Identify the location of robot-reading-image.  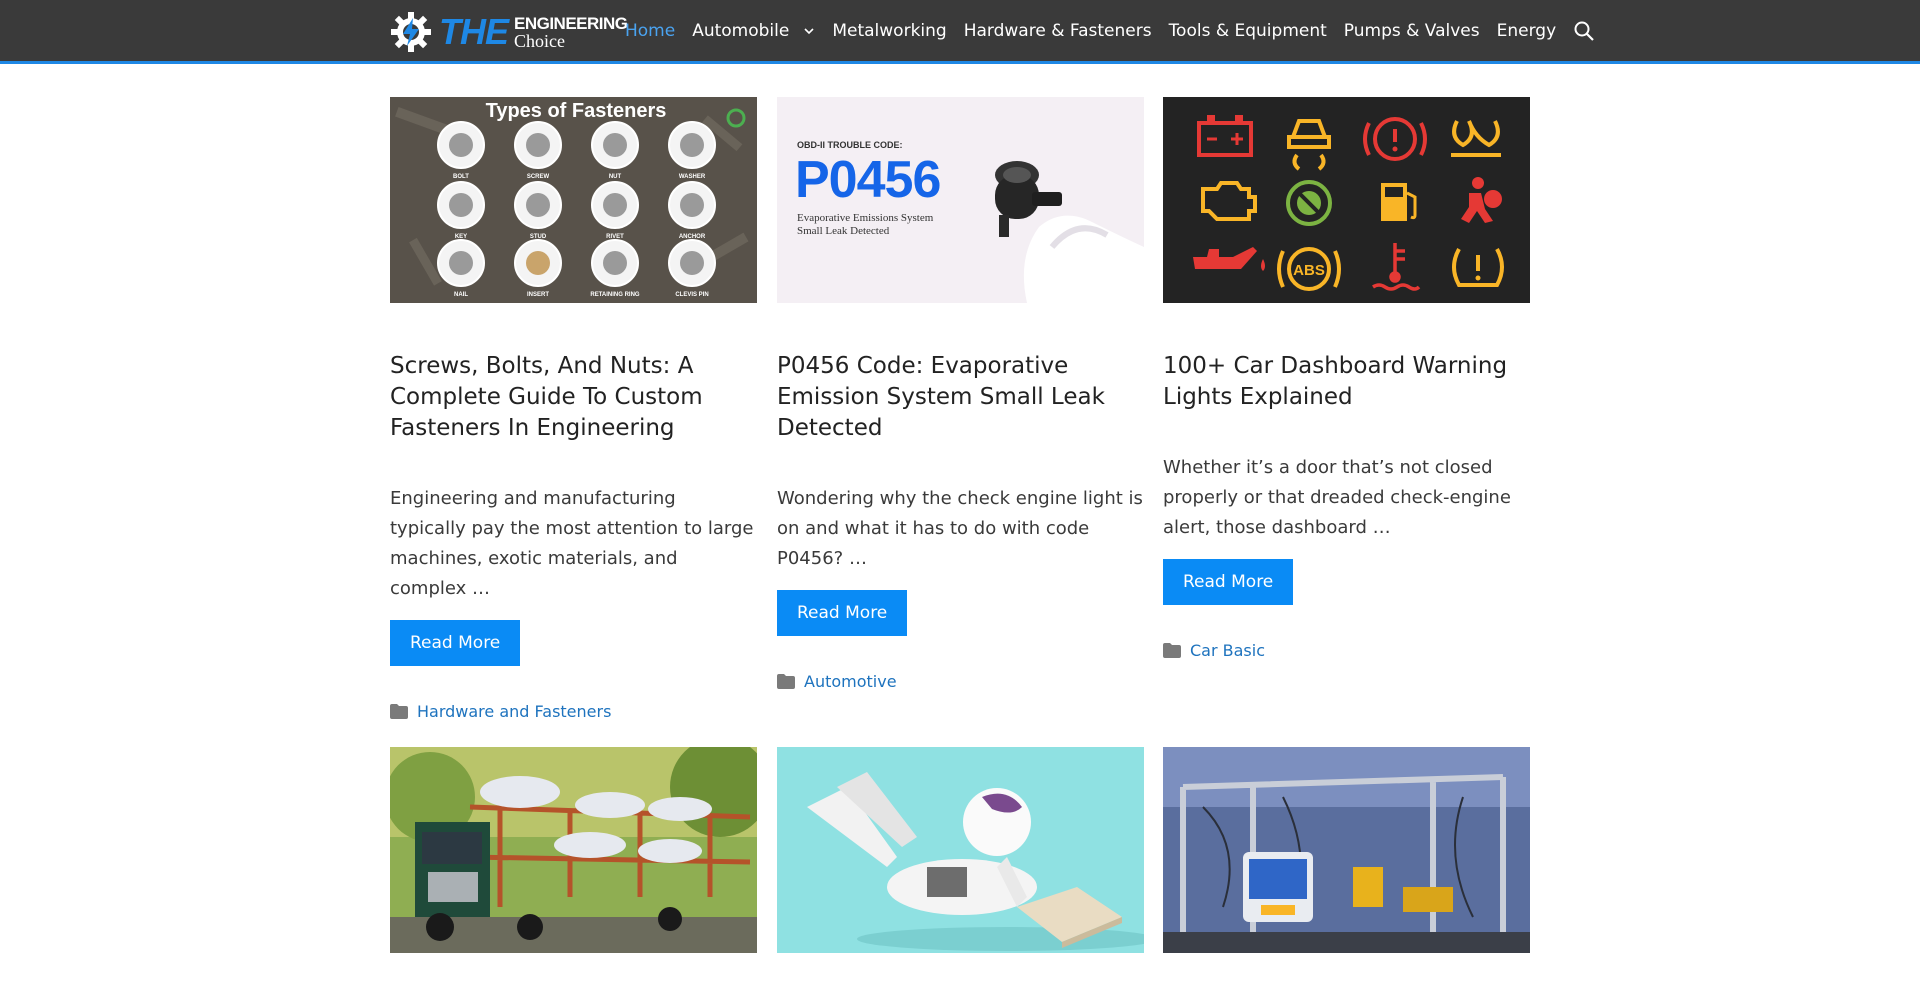
(960, 850).